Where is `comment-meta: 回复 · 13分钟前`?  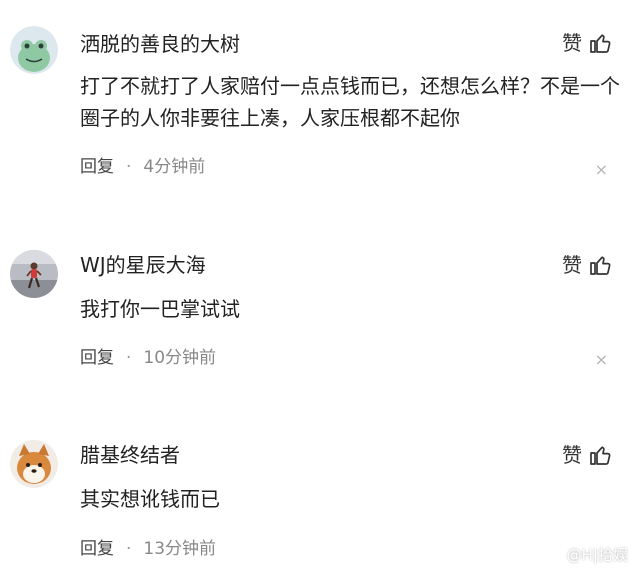
comment-meta: 回复 · 13分钟前 is located at coordinates (148, 549).